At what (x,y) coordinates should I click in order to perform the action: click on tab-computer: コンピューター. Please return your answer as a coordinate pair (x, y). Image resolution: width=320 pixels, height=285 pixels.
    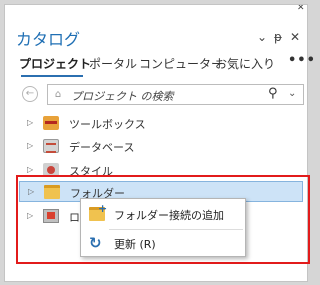
    Looking at the image, I should click on (181, 63).